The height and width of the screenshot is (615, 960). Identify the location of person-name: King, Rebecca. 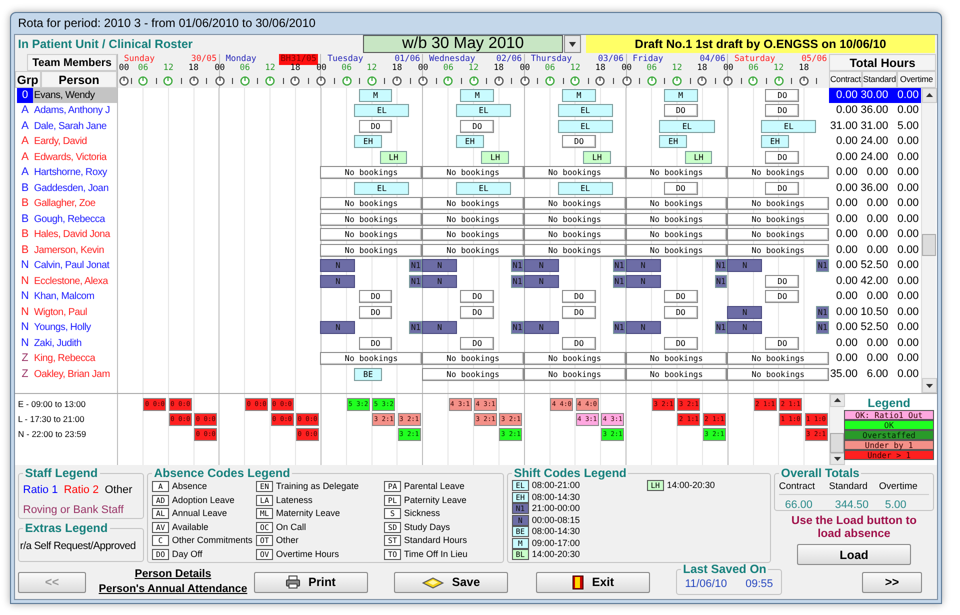
(75, 359).